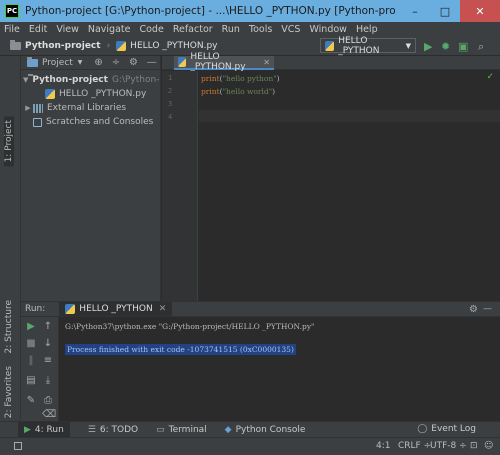  Describe the element at coordinates (12, 29) in the screenshot. I see `menu-file: File` at that location.